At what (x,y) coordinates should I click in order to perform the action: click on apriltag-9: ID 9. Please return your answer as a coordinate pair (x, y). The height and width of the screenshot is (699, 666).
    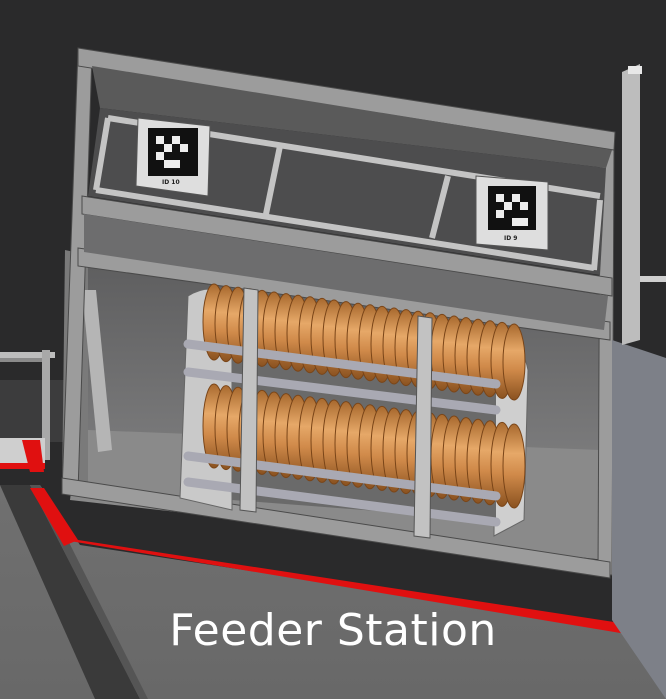
    Looking at the image, I should click on (512, 213).